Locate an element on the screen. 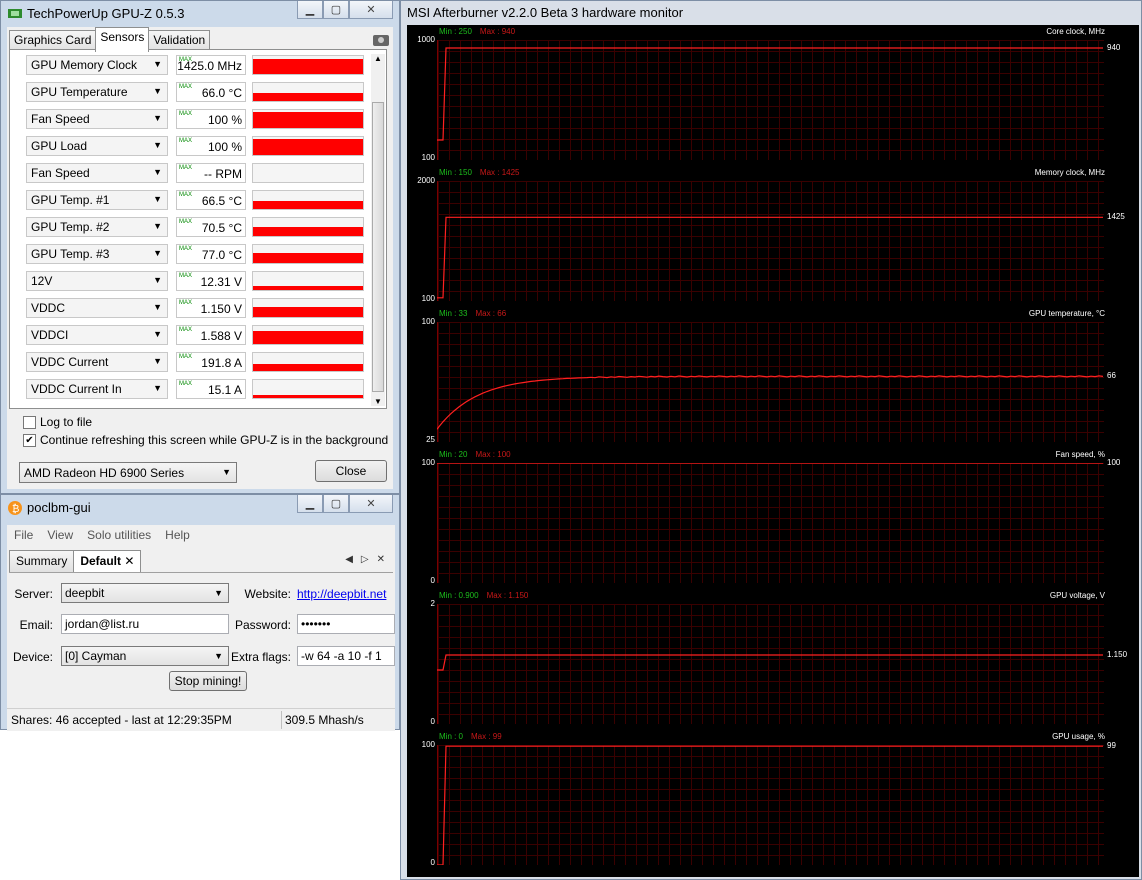 Image resolution: width=1142 pixels, height=880 pixels. tab-validation: Validation is located at coordinates (179, 40).